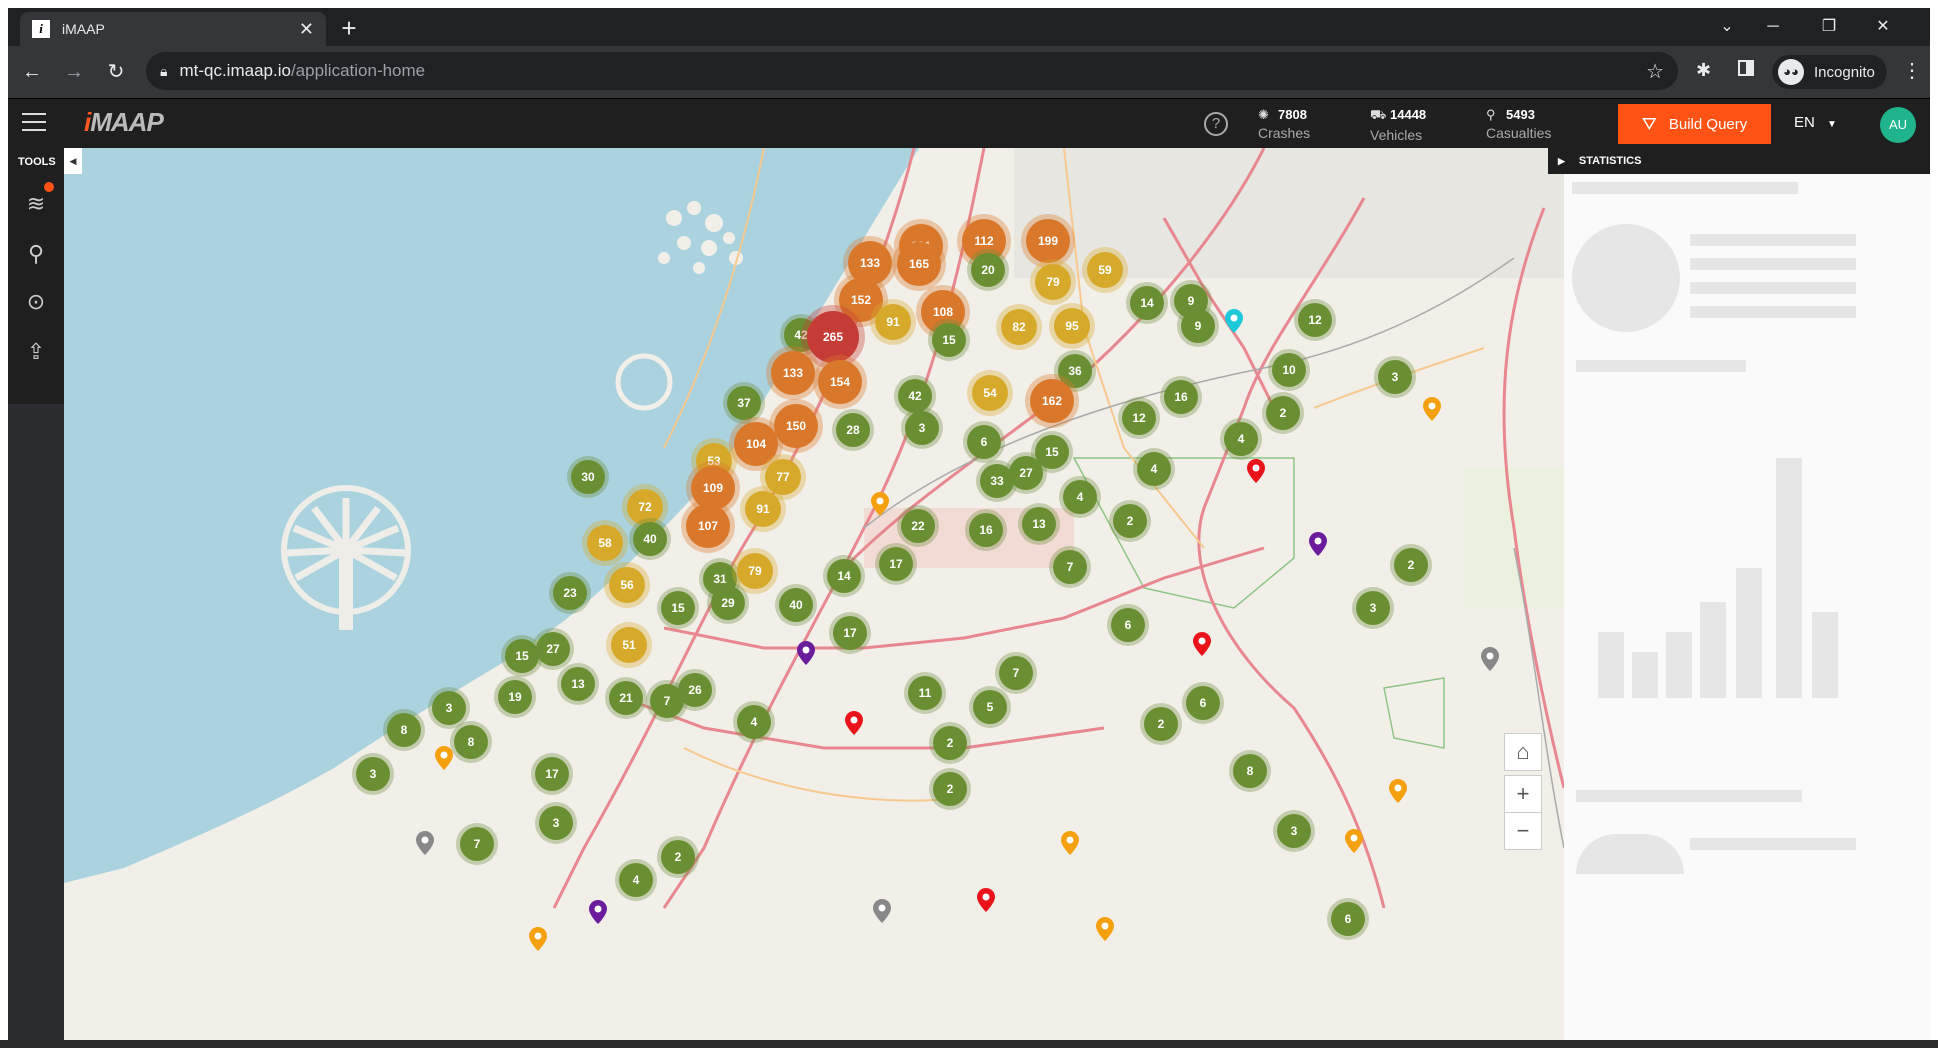  I want to click on crash-cluster-marker: 56, so click(627, 585).